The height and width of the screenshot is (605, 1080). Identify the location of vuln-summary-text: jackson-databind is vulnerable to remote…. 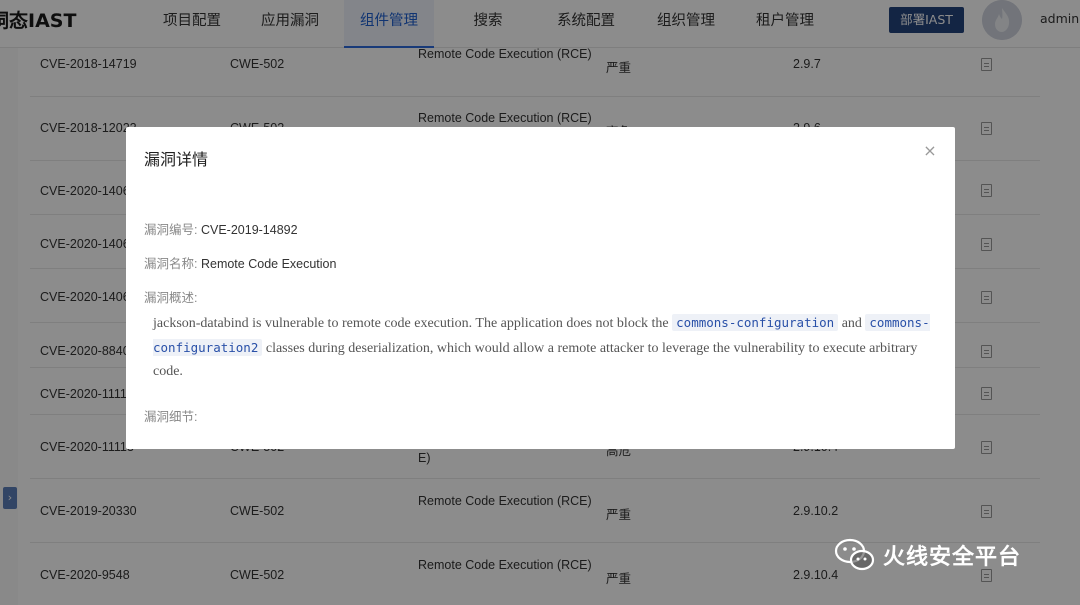
(543, 347).